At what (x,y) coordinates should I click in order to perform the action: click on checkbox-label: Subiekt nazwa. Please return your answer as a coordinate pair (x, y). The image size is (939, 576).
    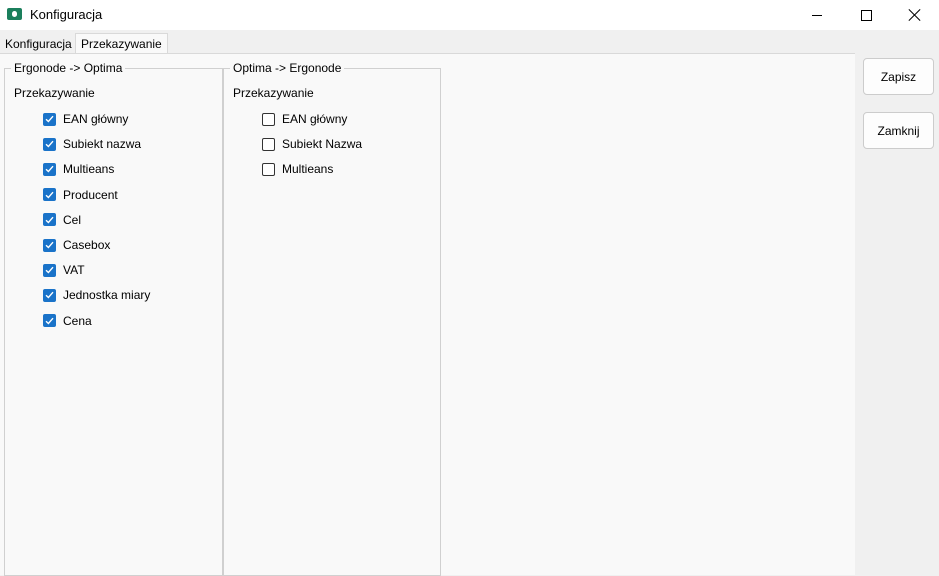
    Looking at the image, I should click on (102, 144).